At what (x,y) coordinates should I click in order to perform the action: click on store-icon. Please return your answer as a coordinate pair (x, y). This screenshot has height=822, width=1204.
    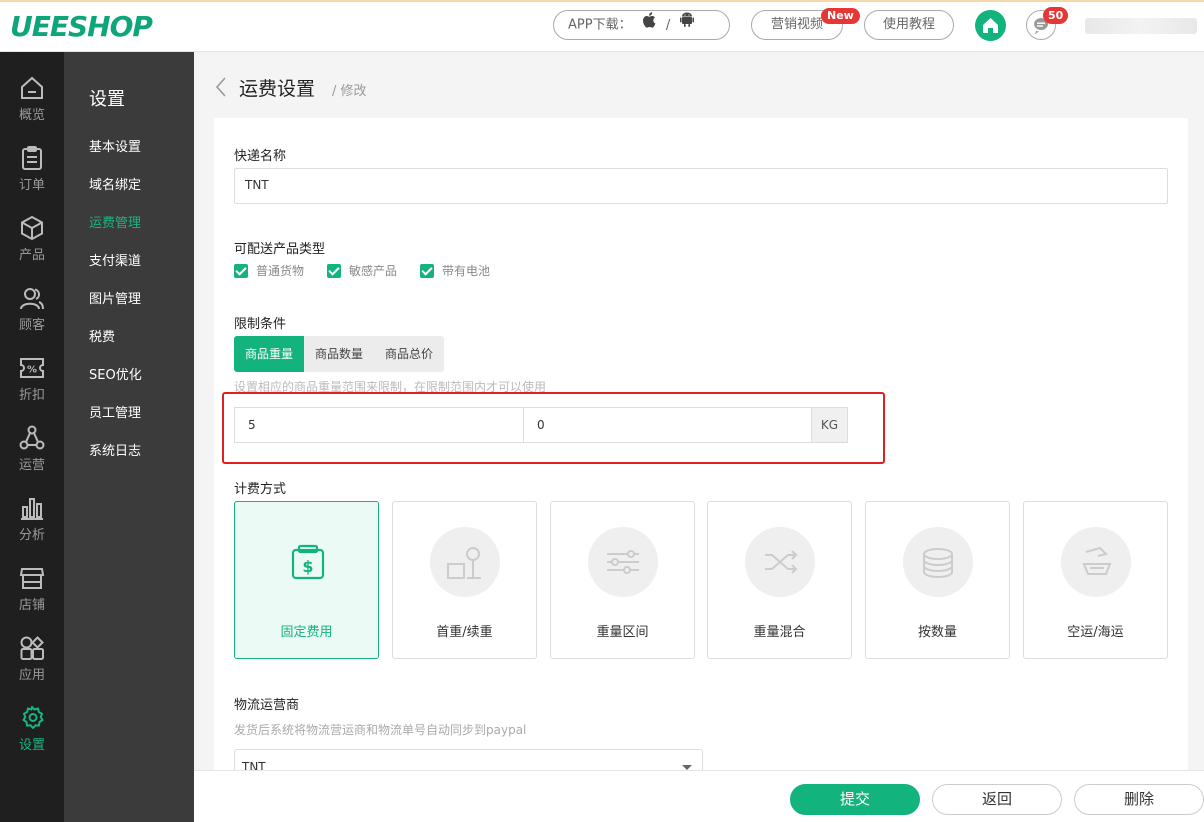
    Looking at the image, I should click on (32, 578).